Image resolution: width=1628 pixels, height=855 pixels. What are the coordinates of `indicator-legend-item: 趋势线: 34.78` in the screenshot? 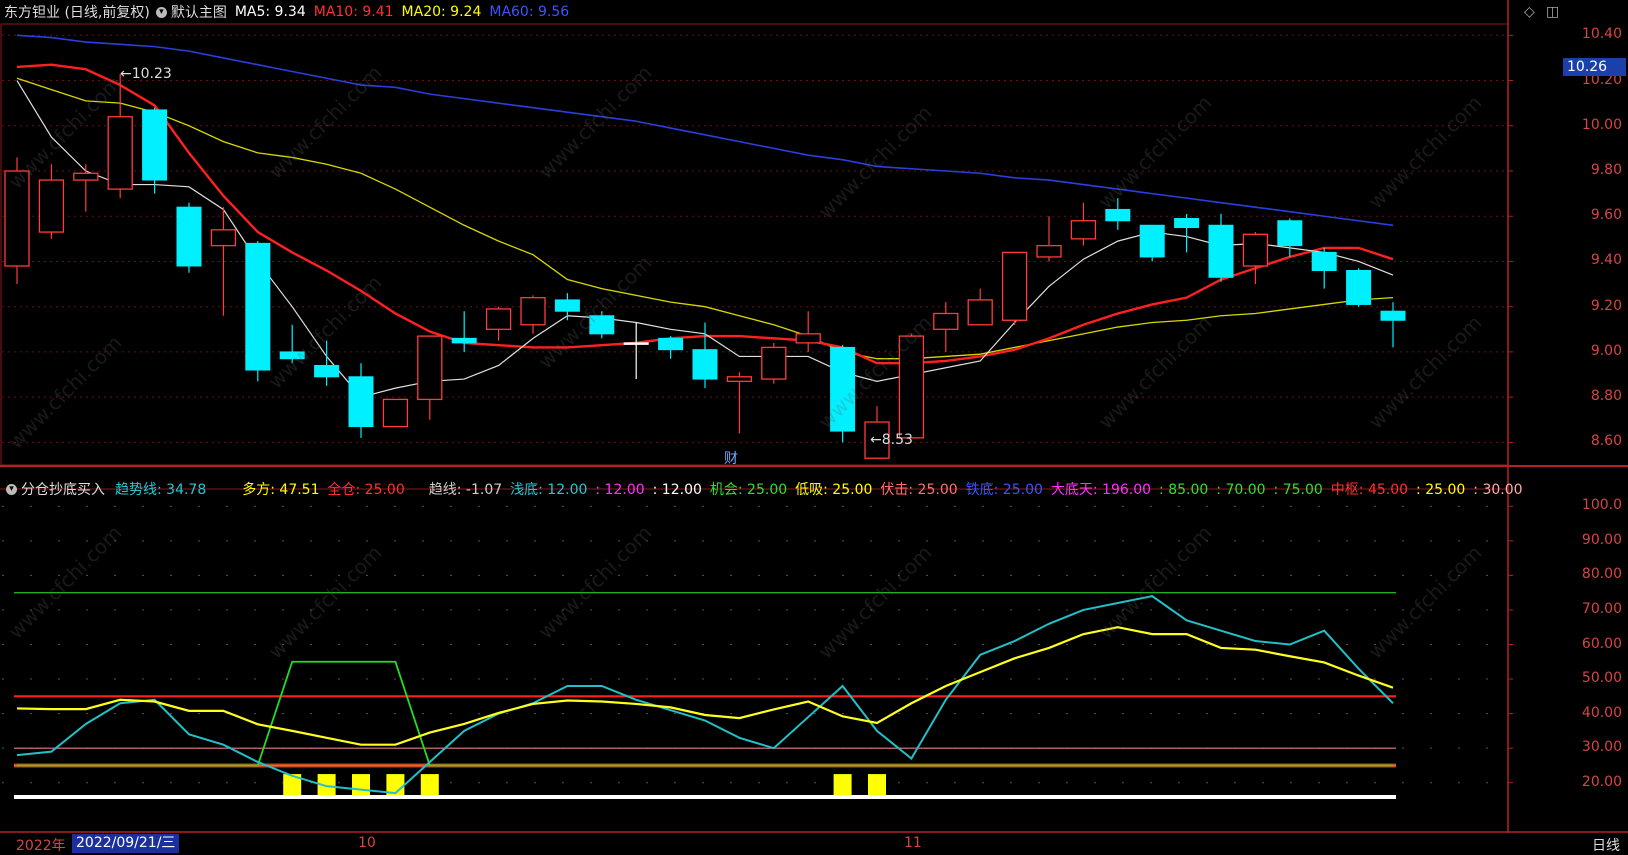 It's located at (161, 490).